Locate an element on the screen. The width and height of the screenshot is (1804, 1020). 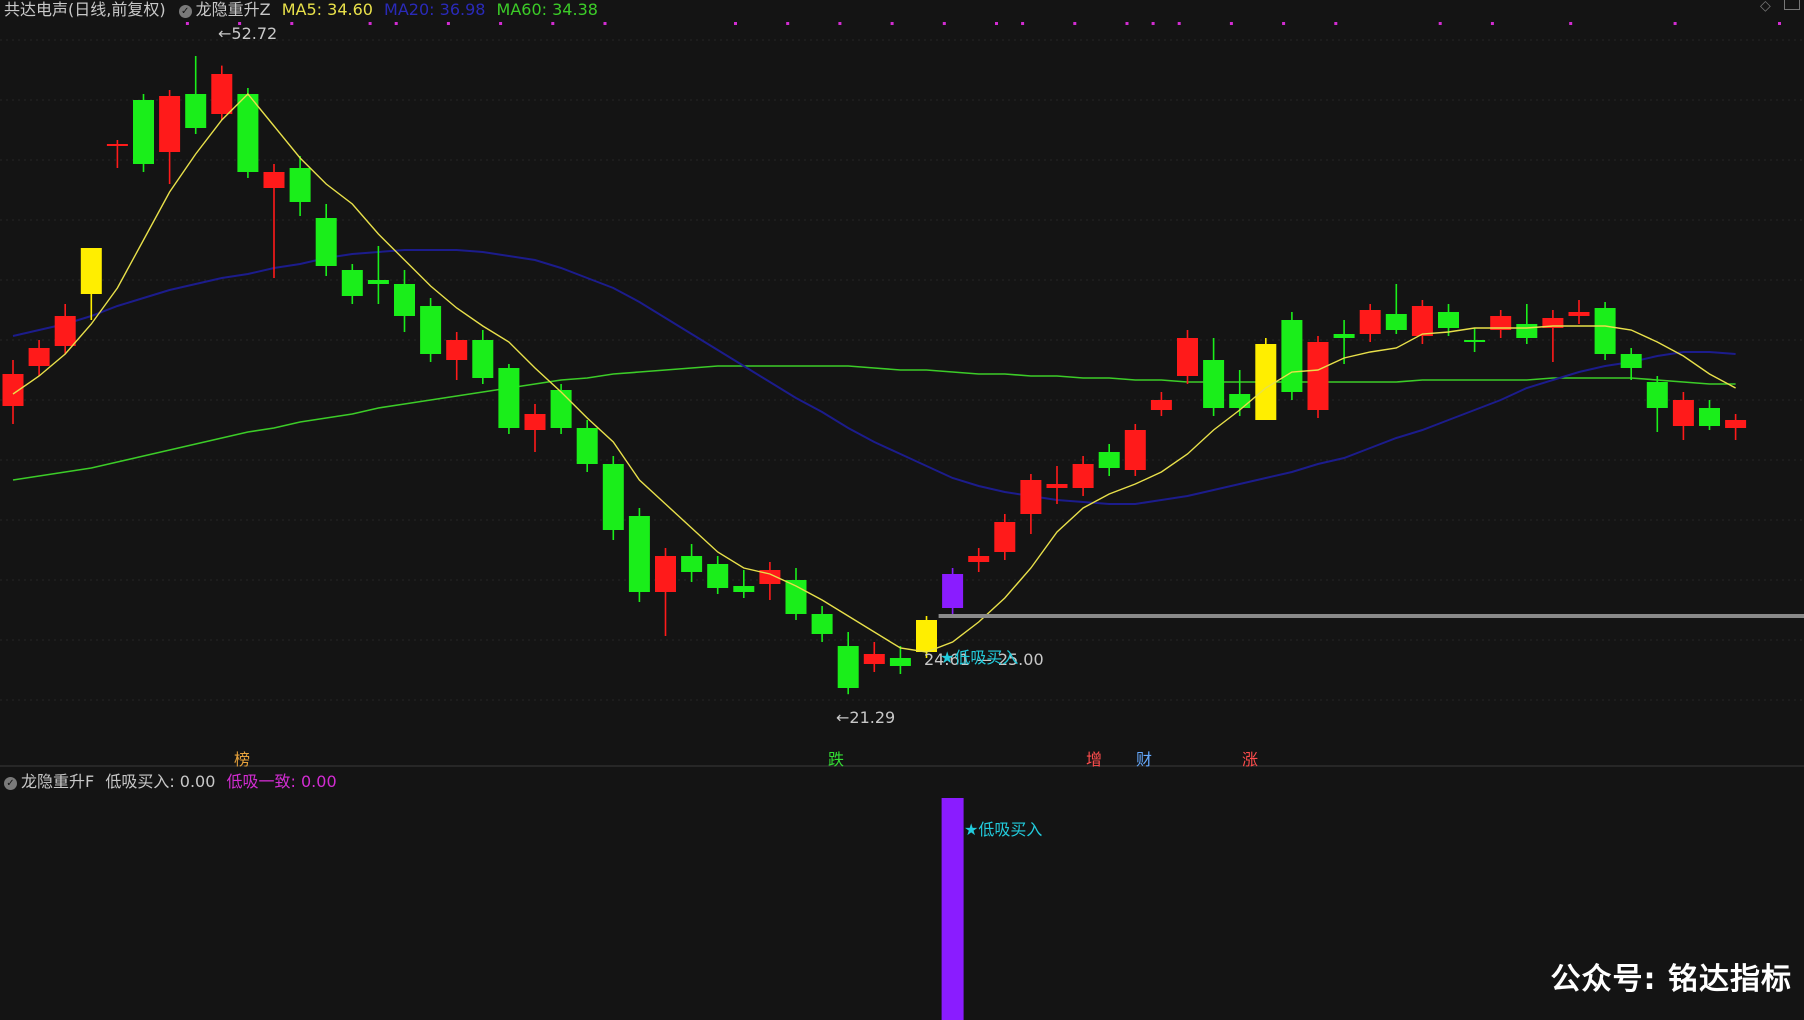
event-marker-zeng: 增 is located at coordinates (1094, 758).